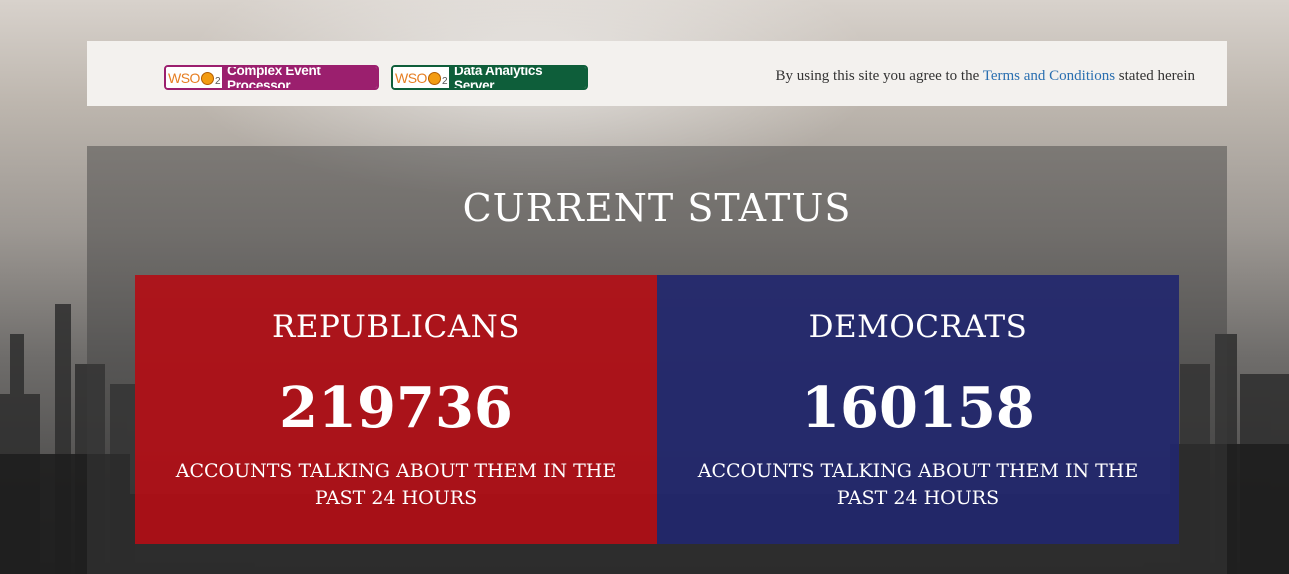 The height and width of the screenshot is (574, 1289). What do you see at coordinates (918, 327) in the screenshot?
I see `party-name: DEMOCRATS` at bounding box center [918, 327].